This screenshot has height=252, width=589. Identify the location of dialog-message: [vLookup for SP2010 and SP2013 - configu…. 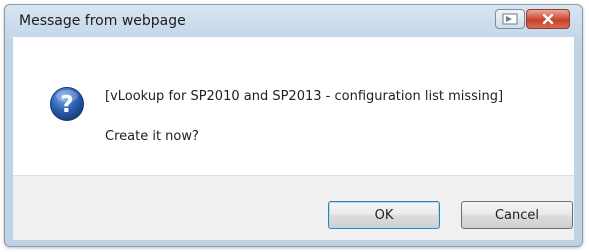
(304, 96).